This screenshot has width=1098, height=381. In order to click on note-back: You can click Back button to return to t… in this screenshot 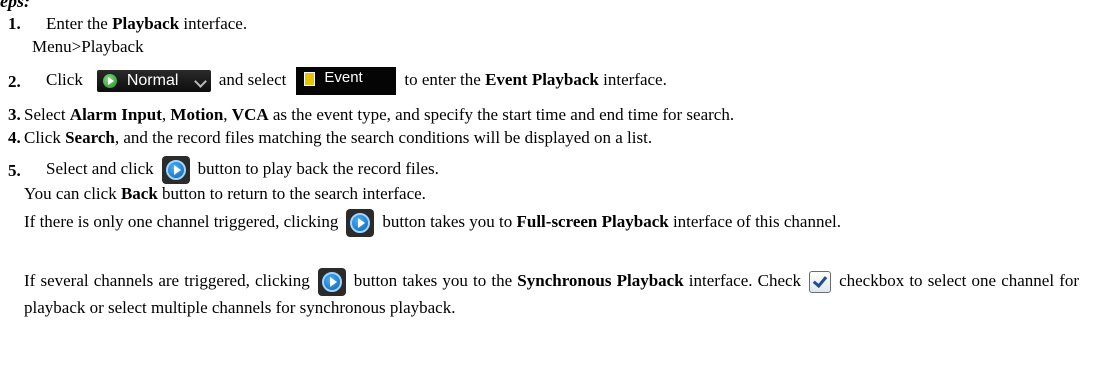, I will do `click(225, 193)`.